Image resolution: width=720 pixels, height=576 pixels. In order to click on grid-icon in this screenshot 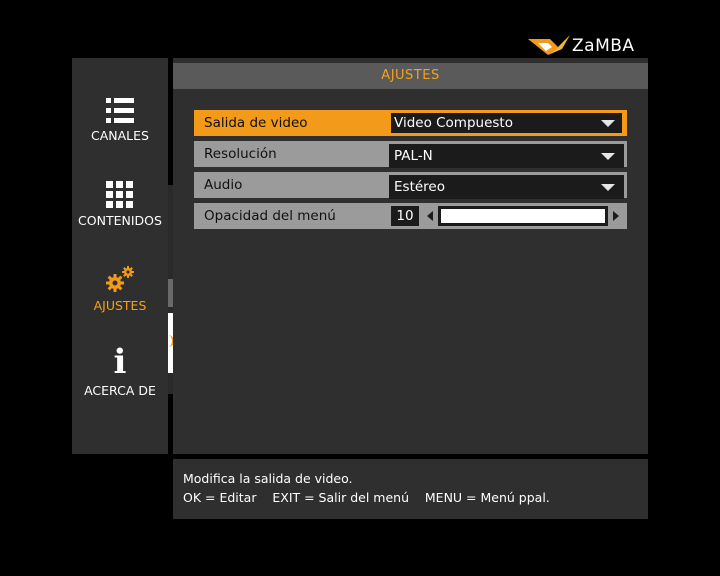, I will do `click(120, 189)`.